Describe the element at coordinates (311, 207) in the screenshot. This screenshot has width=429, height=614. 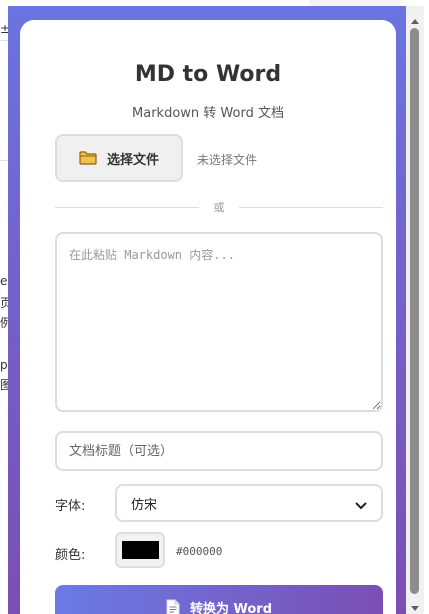
I see `divider-line-right` at that location.